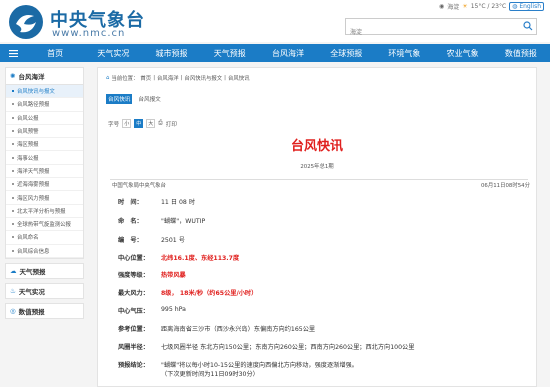  I want to click on font-size-label: 字号, so click(114, 124).